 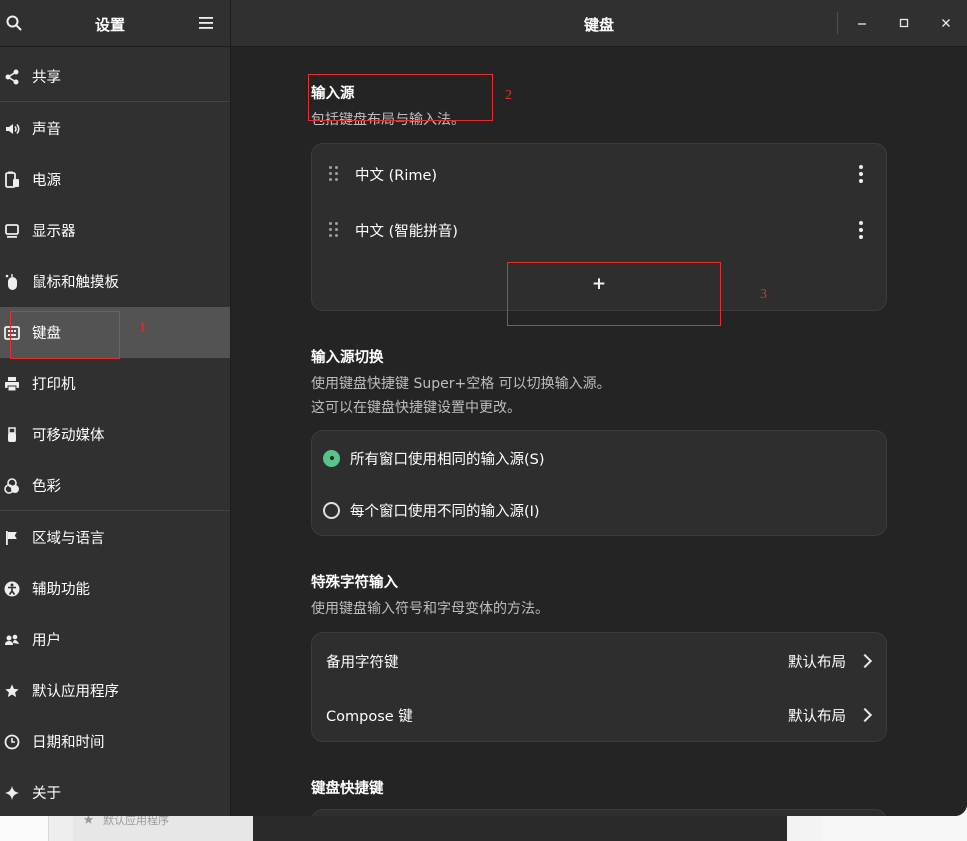 I want to click on maximize-button, so click(x=904, y=23).